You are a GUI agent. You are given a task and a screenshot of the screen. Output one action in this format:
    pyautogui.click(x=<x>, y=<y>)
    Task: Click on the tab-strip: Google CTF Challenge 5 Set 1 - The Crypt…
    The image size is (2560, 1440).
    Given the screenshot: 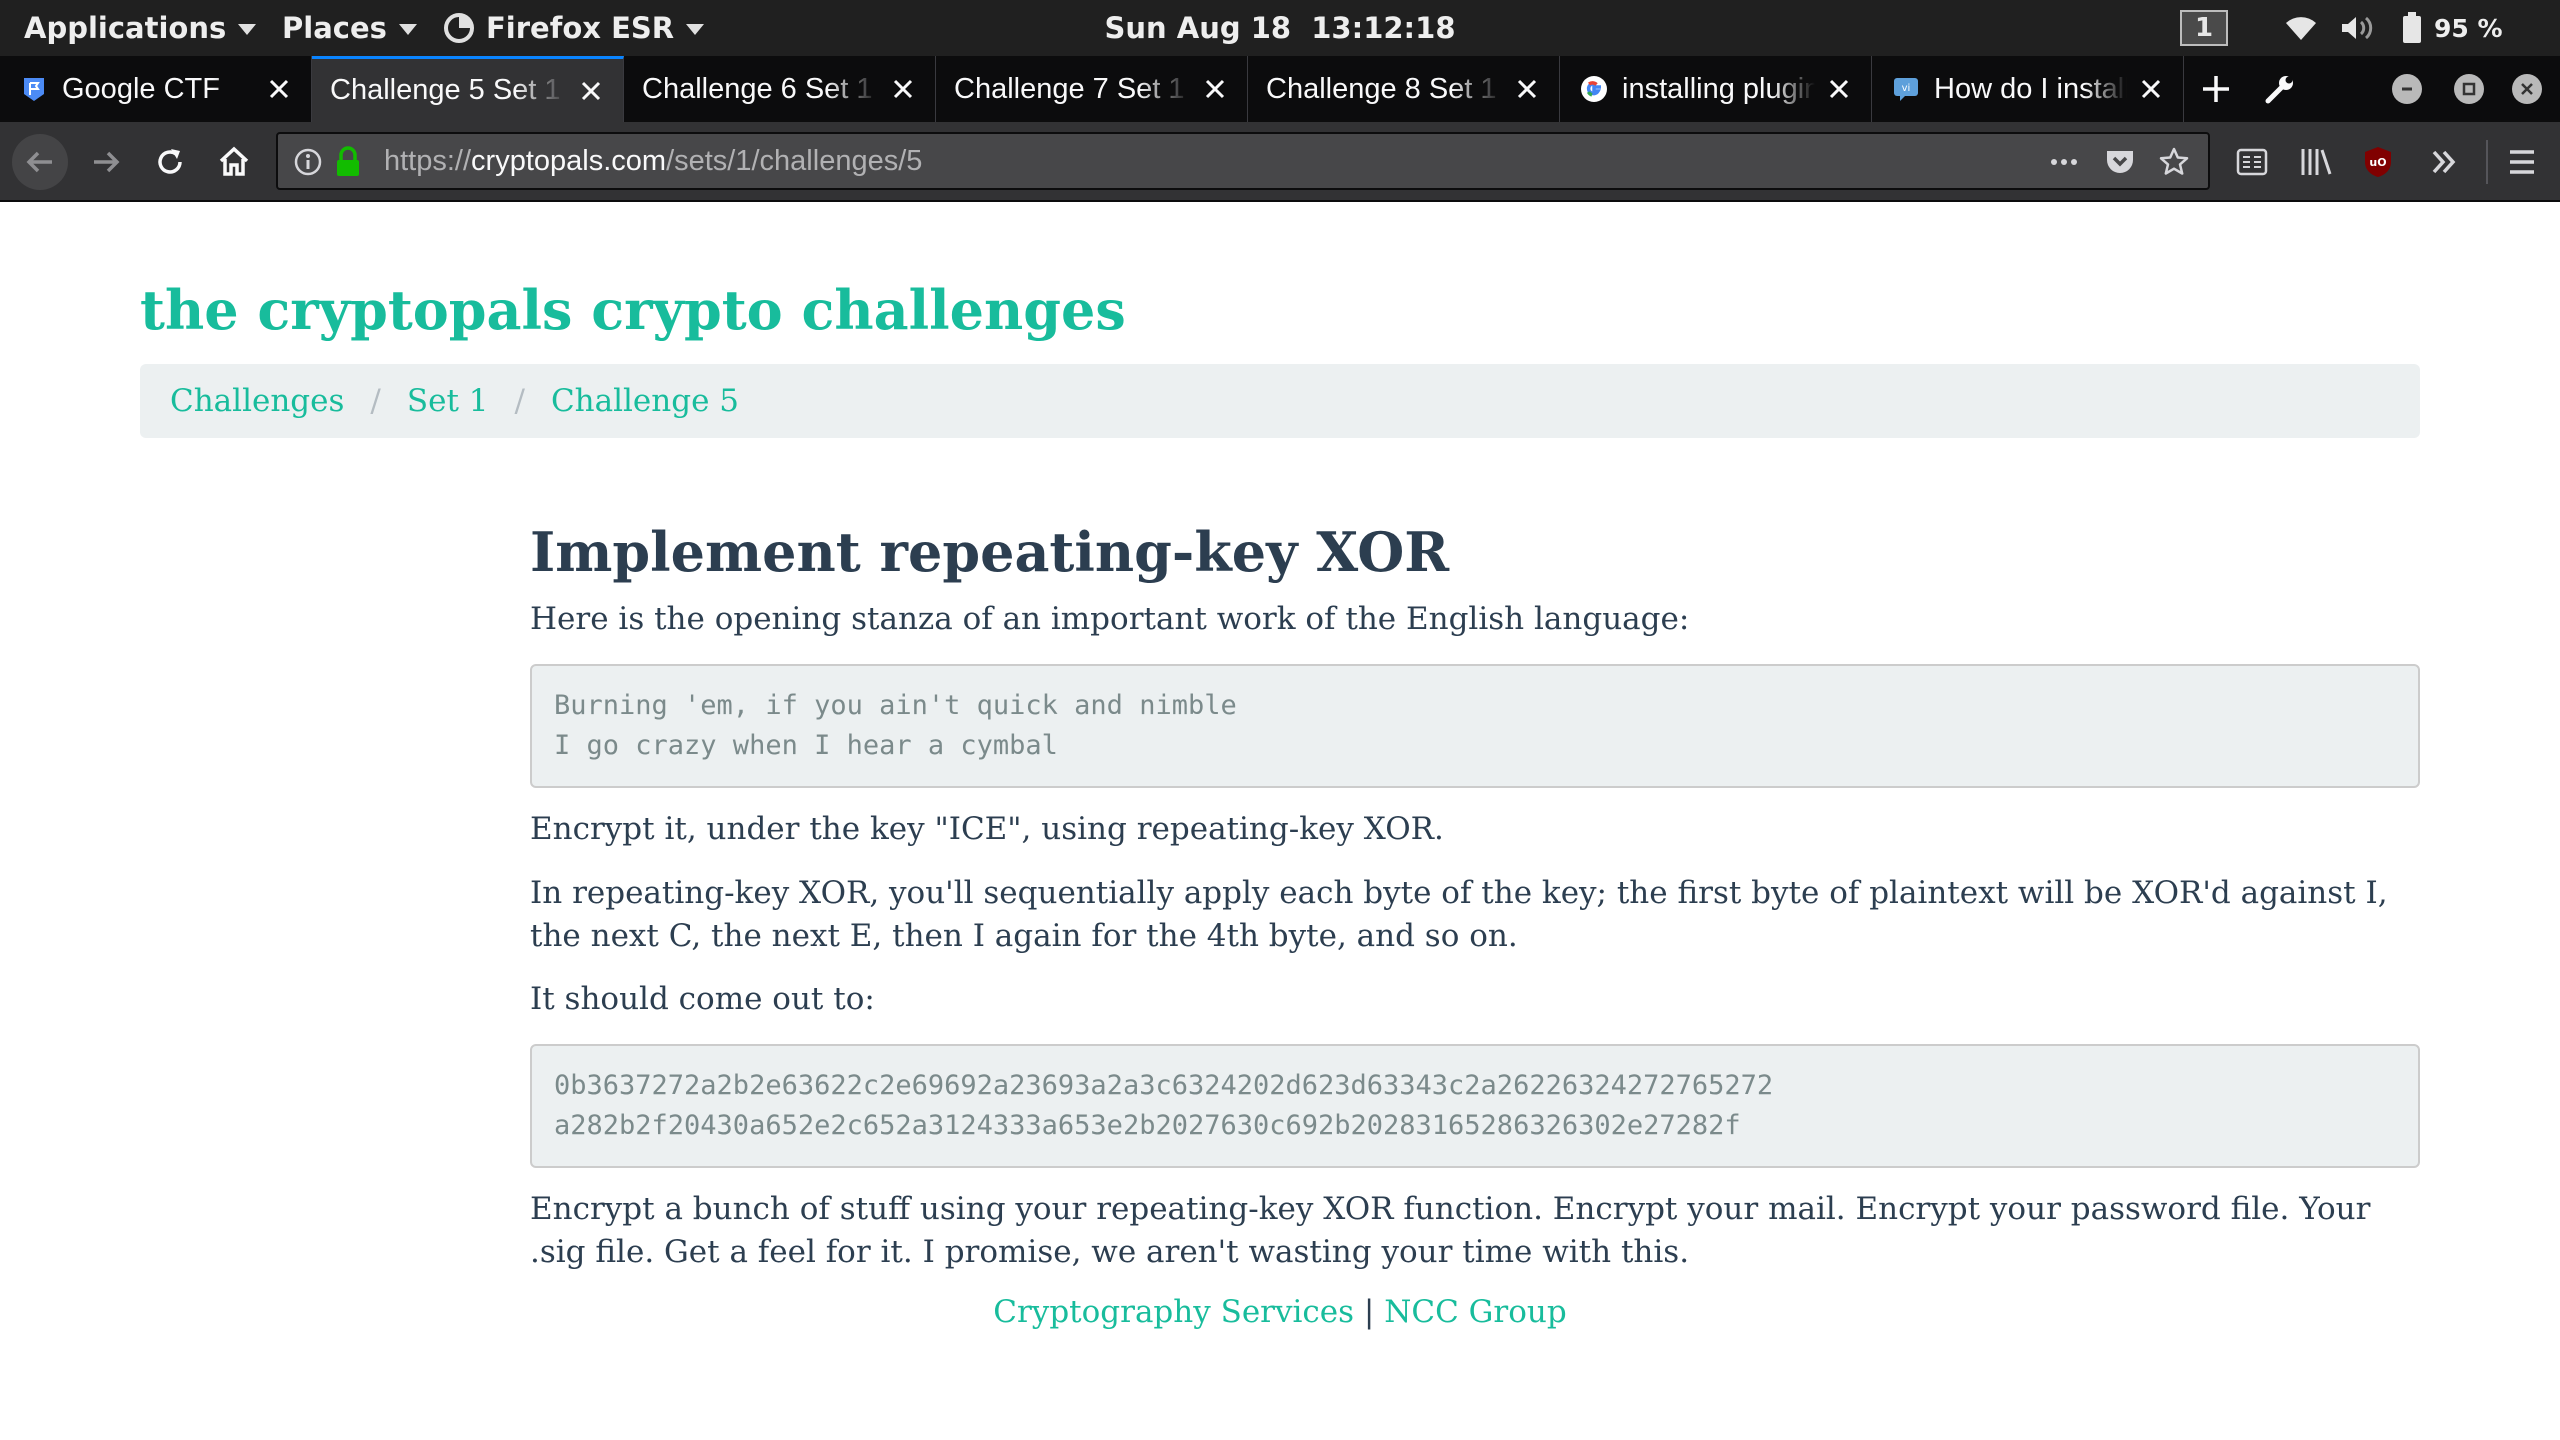 What is the action you would take?
    pyautogui.click(x=1280, y=89)
    